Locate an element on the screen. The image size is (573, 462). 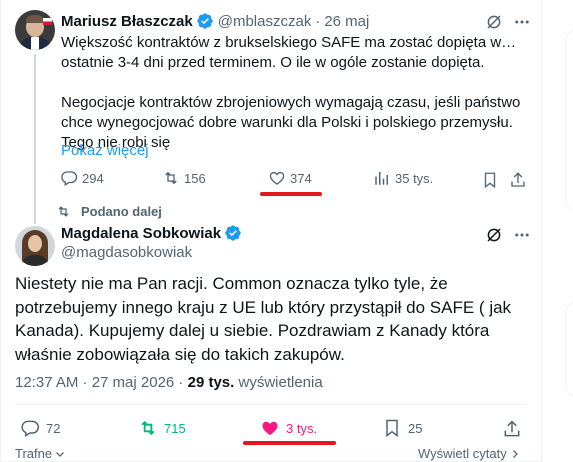
views-count: 35 tys. is located at coordinates (414, 178).